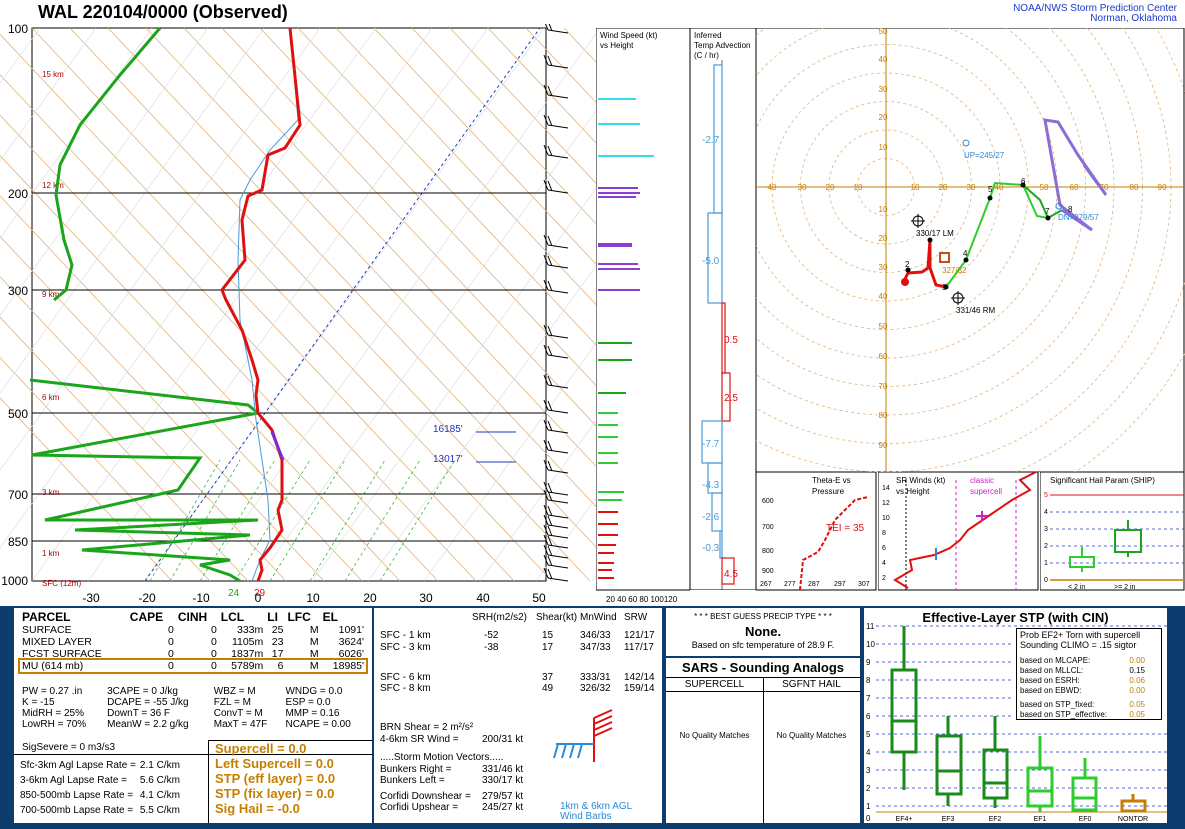  I want to click on pt-label: 6, so click(1023, 181).